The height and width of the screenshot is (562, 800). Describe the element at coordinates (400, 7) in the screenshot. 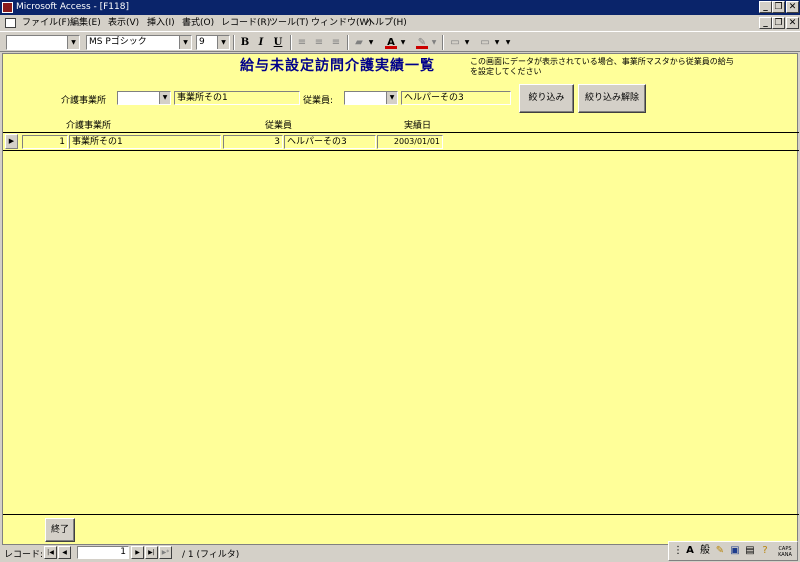

I see `window-title-bar: Microsoft Access - [F118] _ ❐ ✕` at that location.